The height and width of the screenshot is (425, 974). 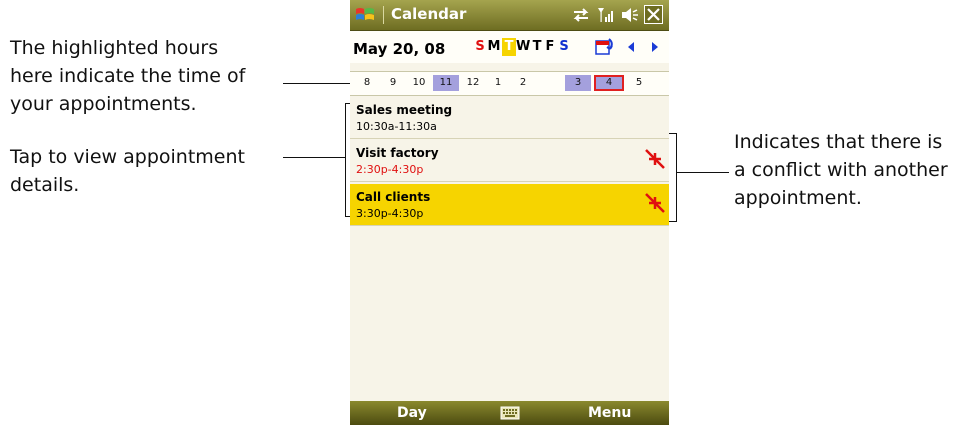 I want to click on weekday-thu: T, so click(x=537, y=47).